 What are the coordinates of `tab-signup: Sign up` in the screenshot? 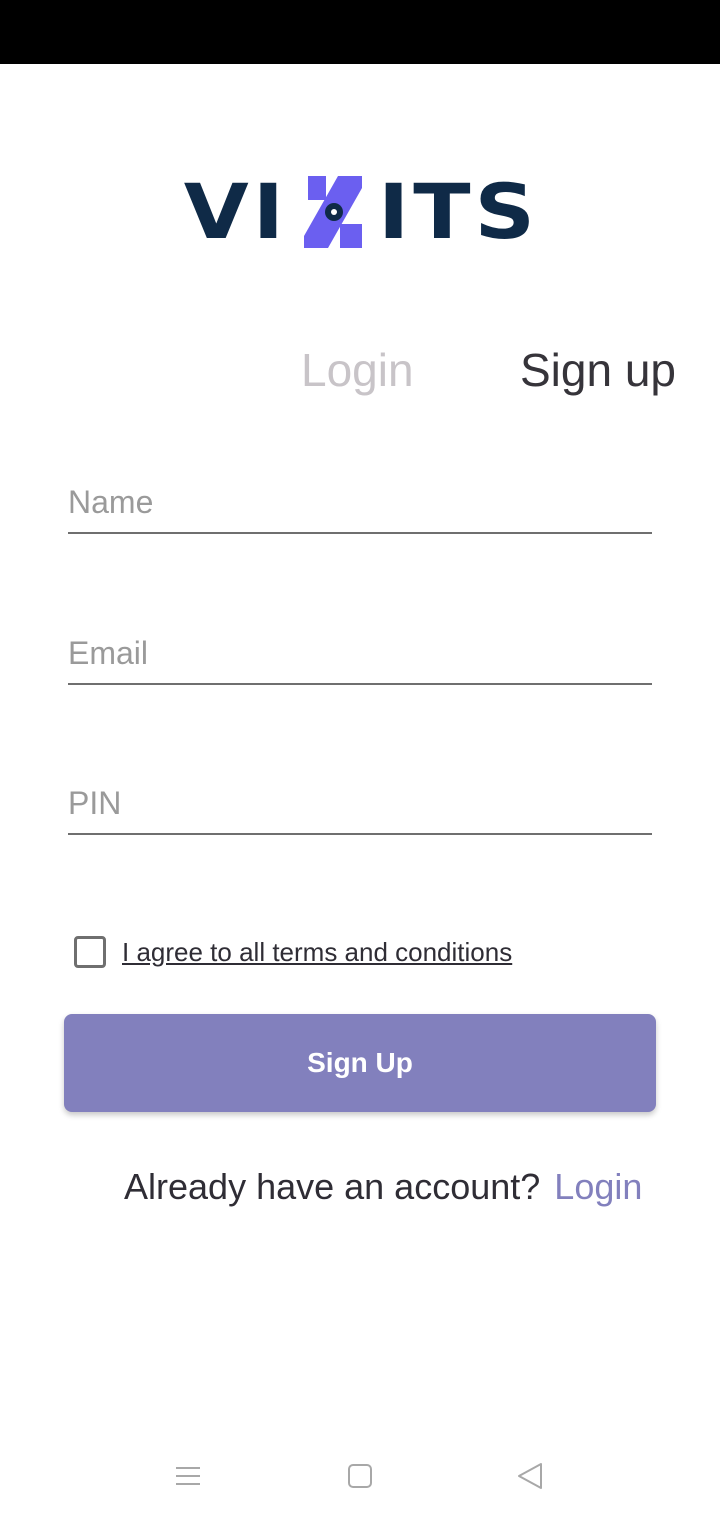 It's located at (598, 370).